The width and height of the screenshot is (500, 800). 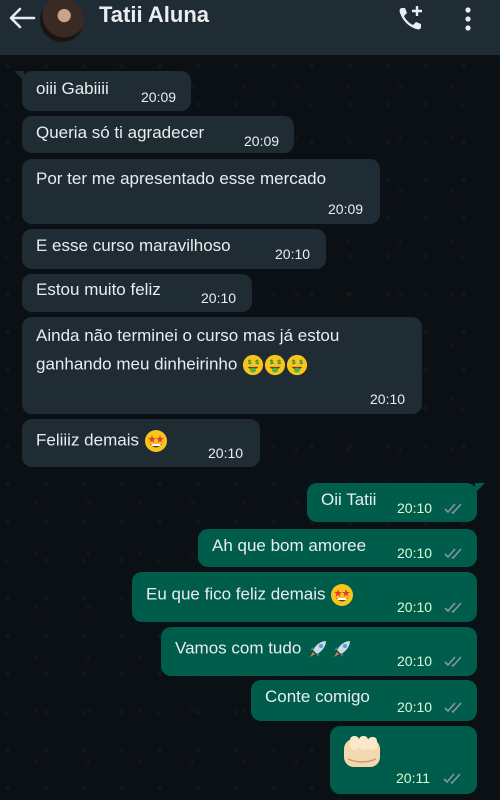 I want to click on message-text: E esse curso maravilhoso, so click(x=133, y=245).